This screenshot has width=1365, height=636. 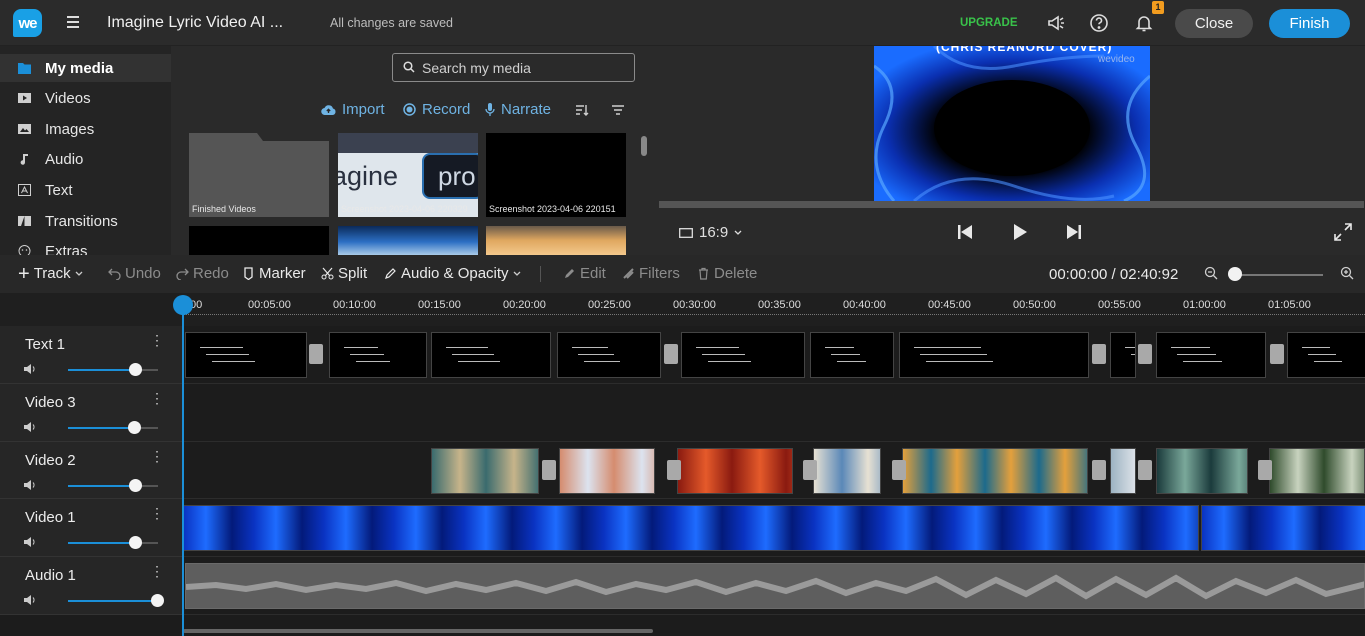 I want to click on undo-button: Undo, so click(x=134, y=273).